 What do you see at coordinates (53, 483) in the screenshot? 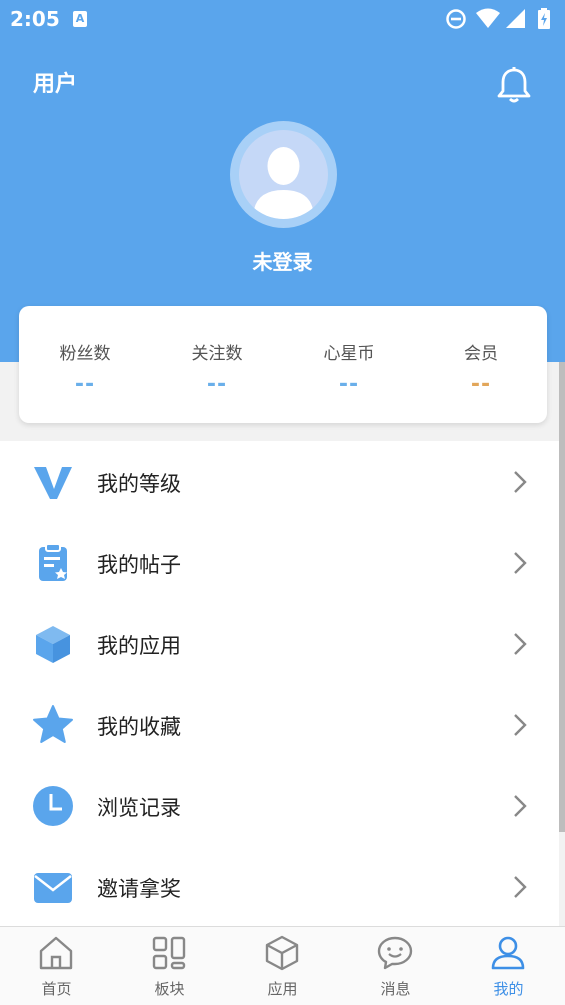
I see `v-level-icon` at bounding box center [53, 483].